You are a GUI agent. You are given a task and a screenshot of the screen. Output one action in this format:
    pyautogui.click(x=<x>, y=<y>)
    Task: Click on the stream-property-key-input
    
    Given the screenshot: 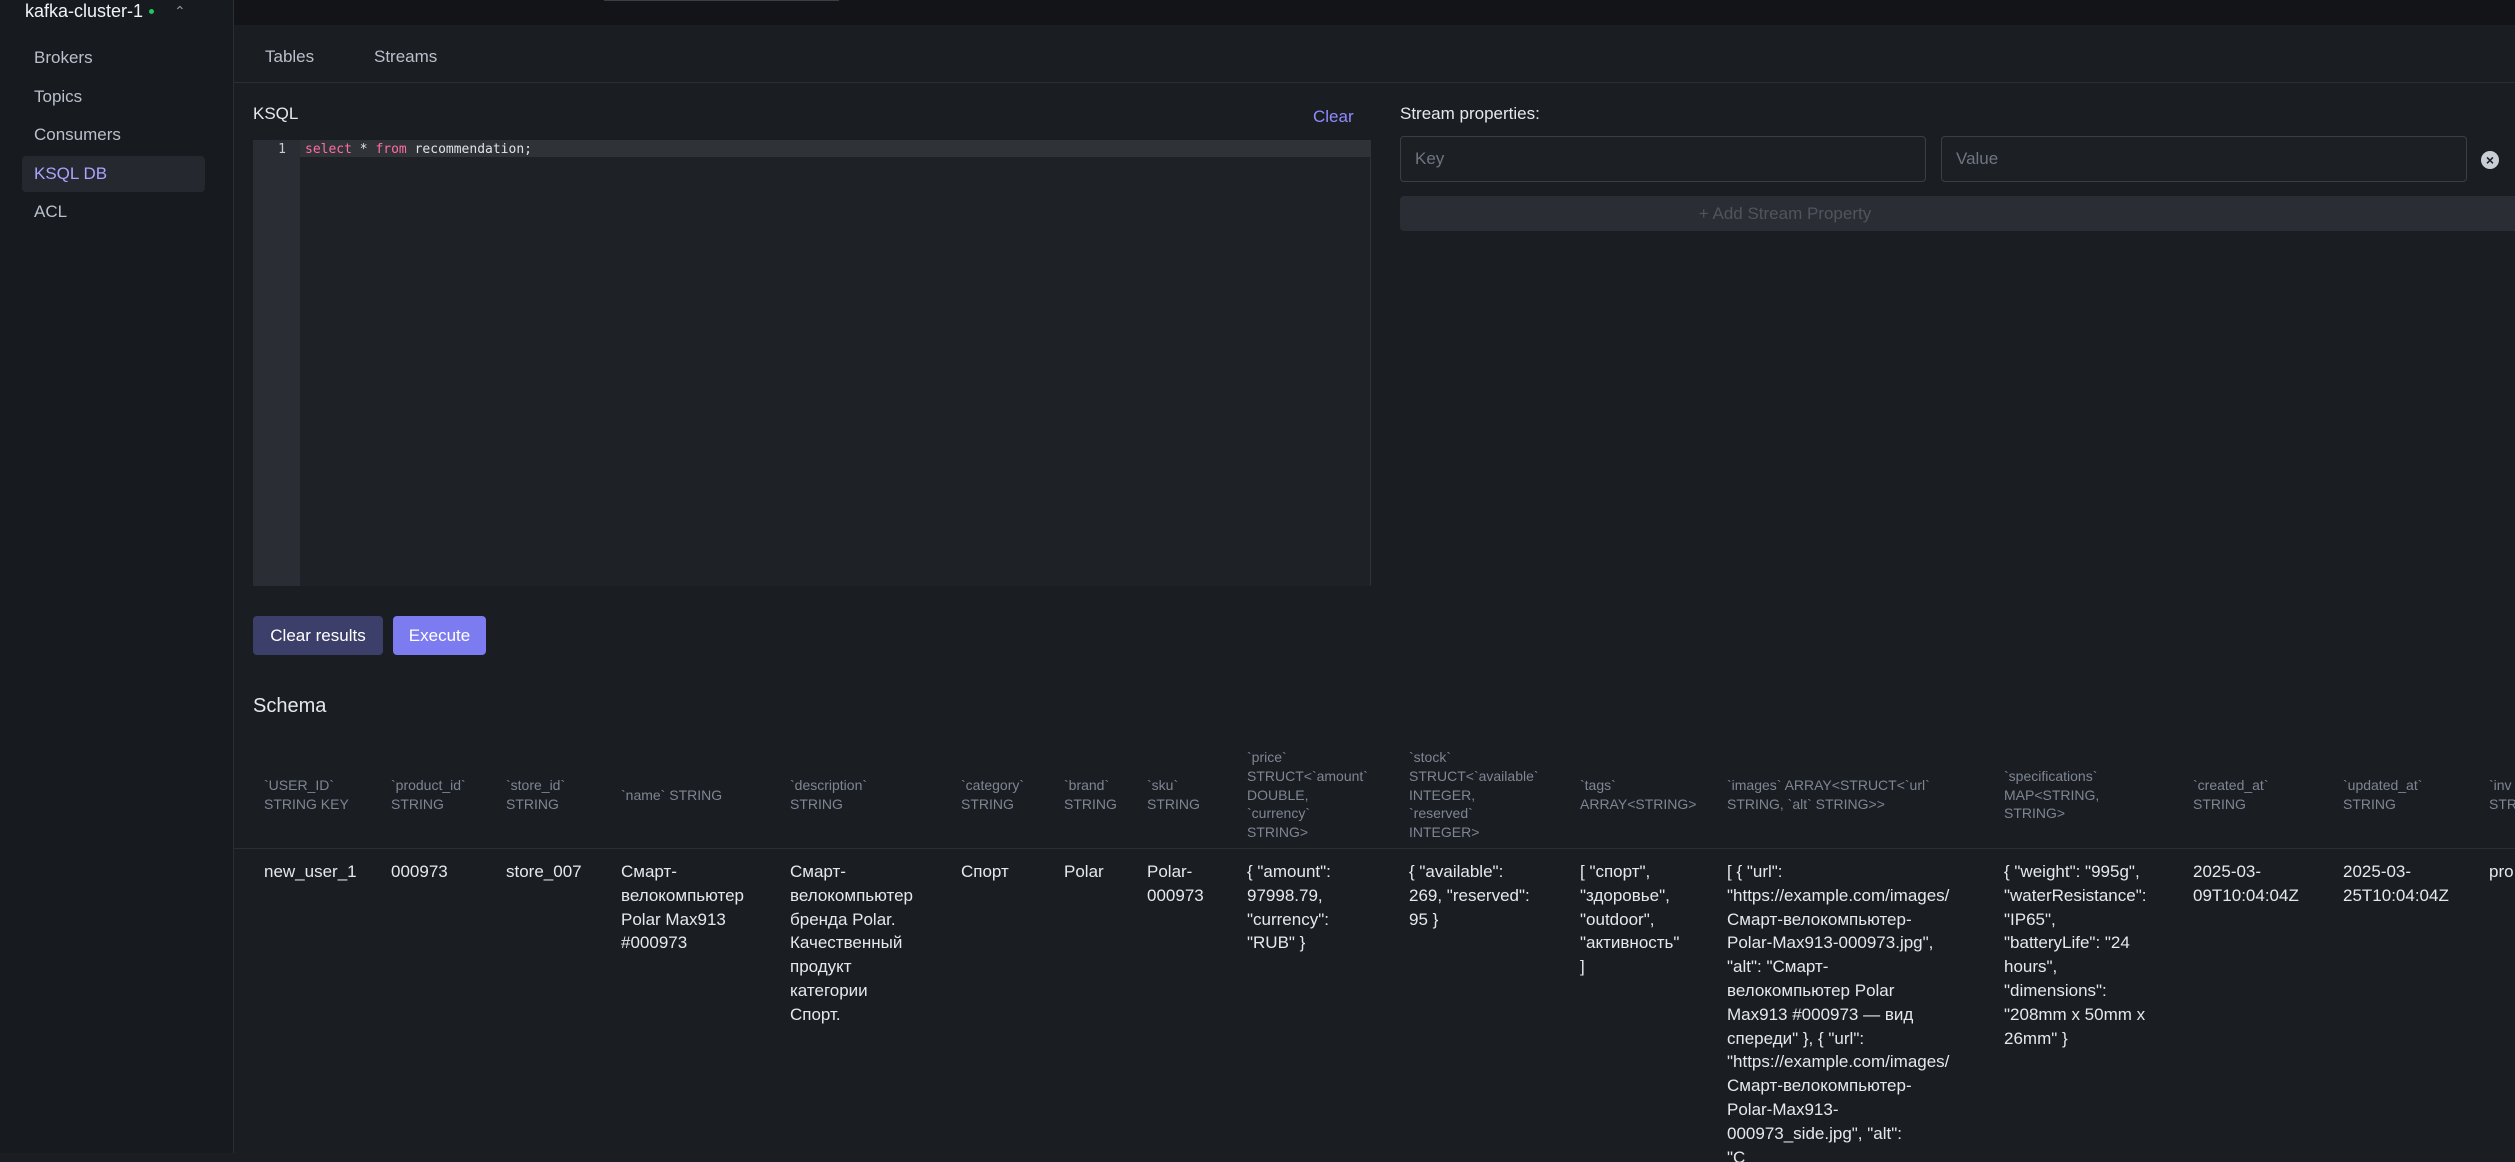 What is the action you would take?
    pyautogui.click(x=1663, y=159)
    